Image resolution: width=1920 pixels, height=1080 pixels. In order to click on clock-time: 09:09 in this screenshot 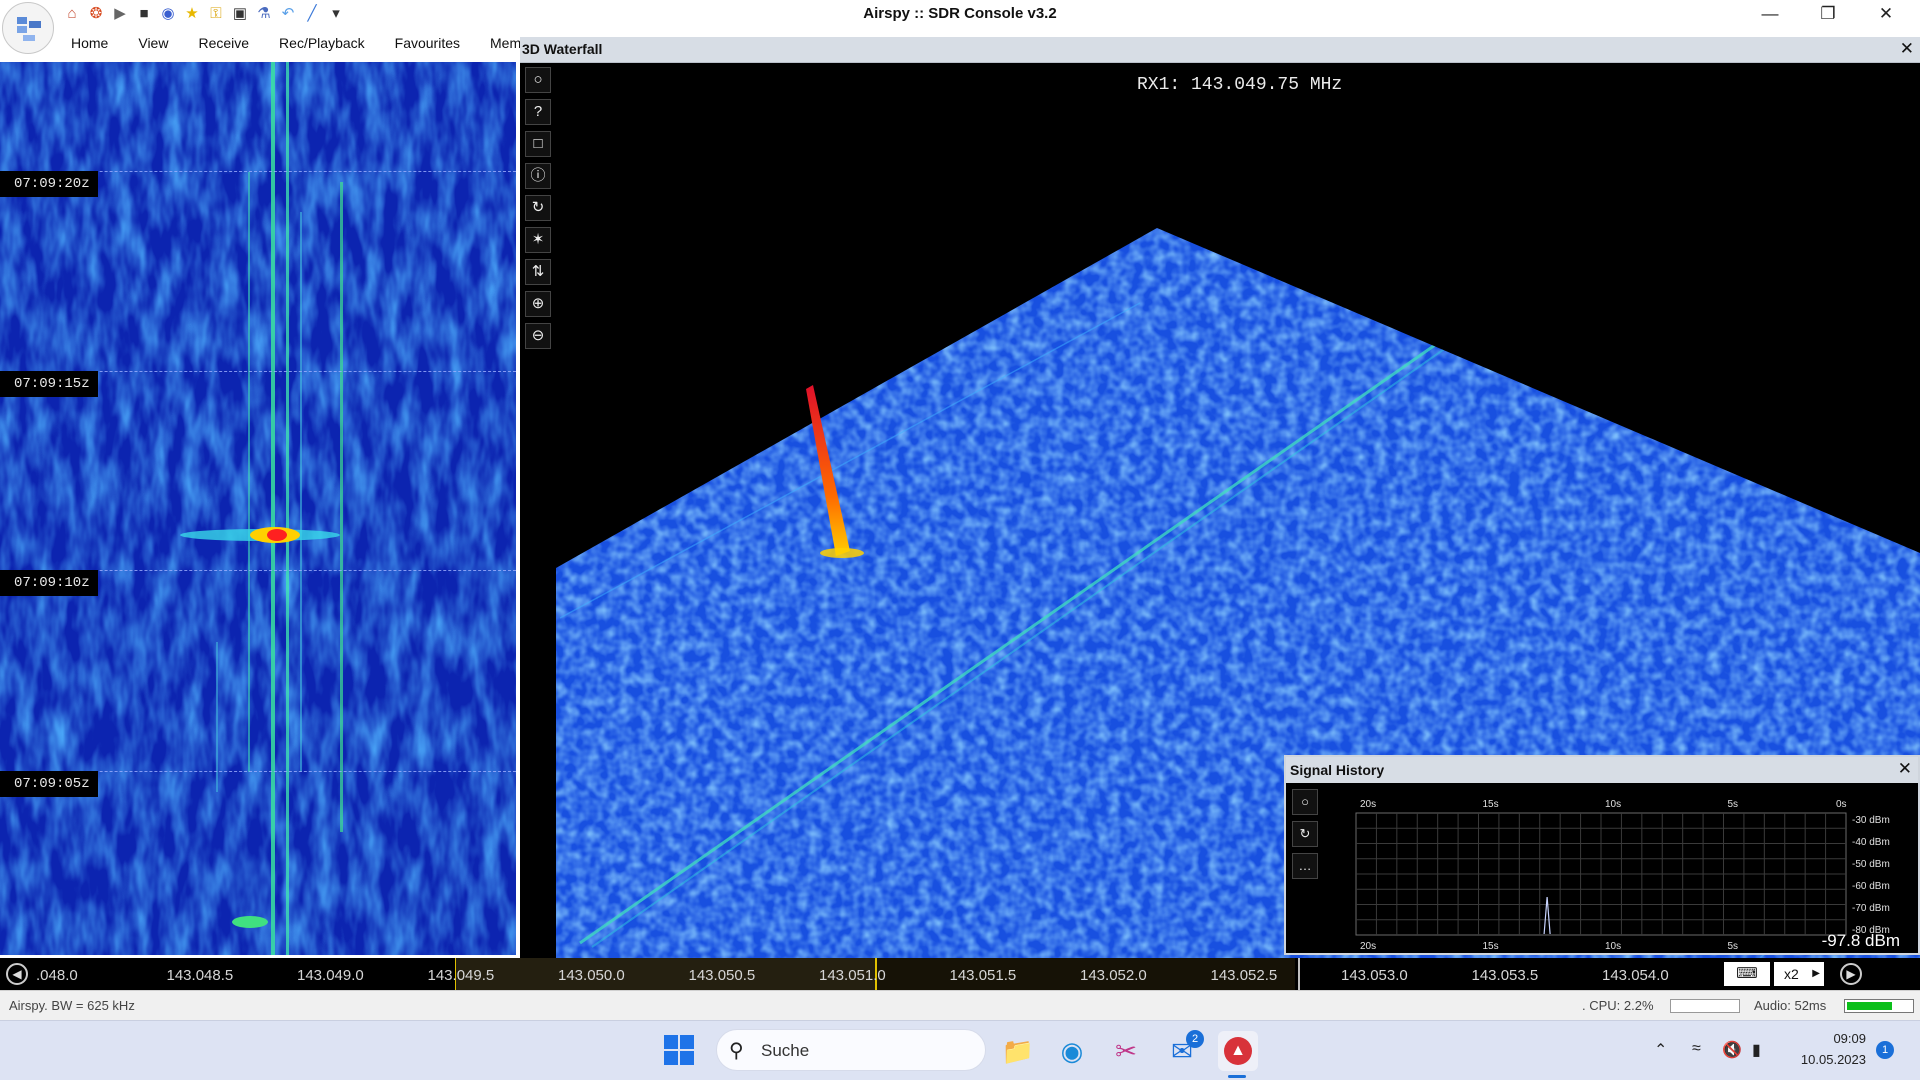, I will do `click(1831, 1038)`.